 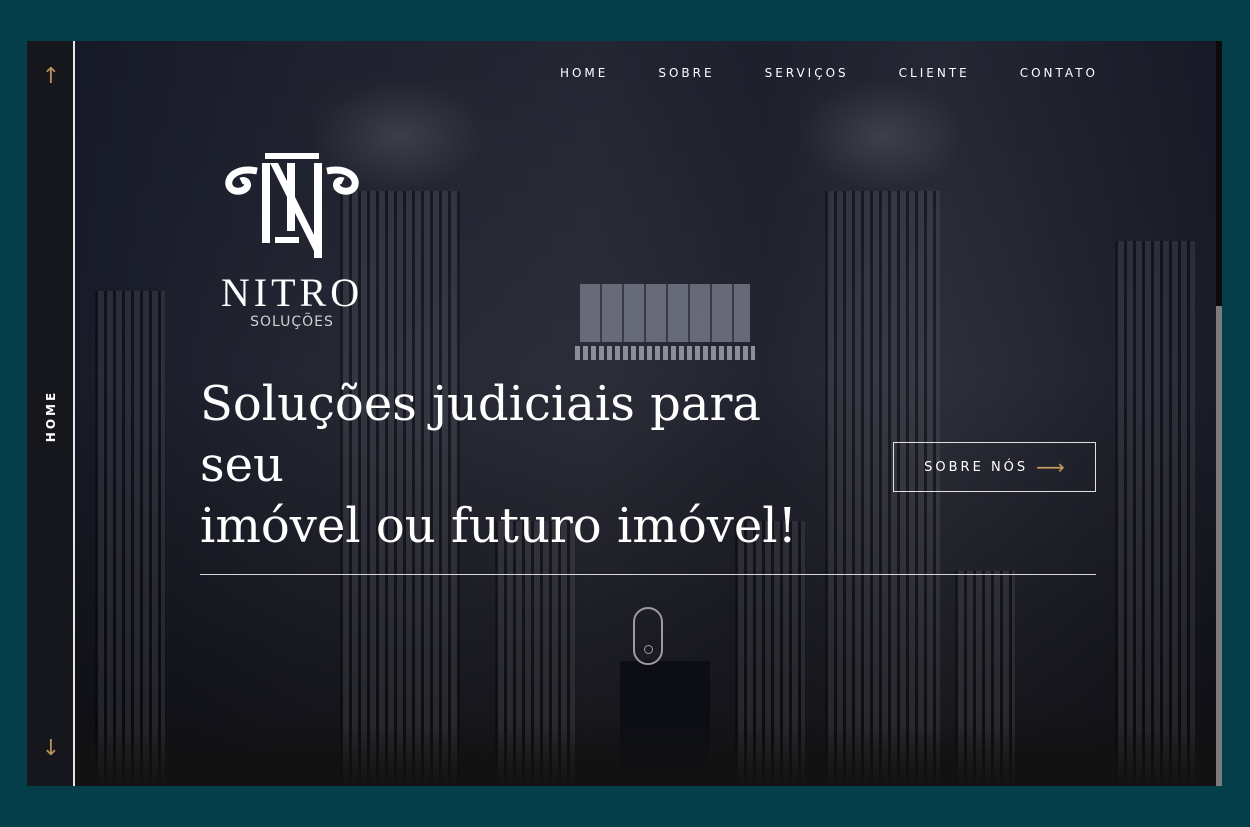 What do you see at coordinates (648, 574) in the screenshot?
I see `divider` at bounding box center [648, 574].